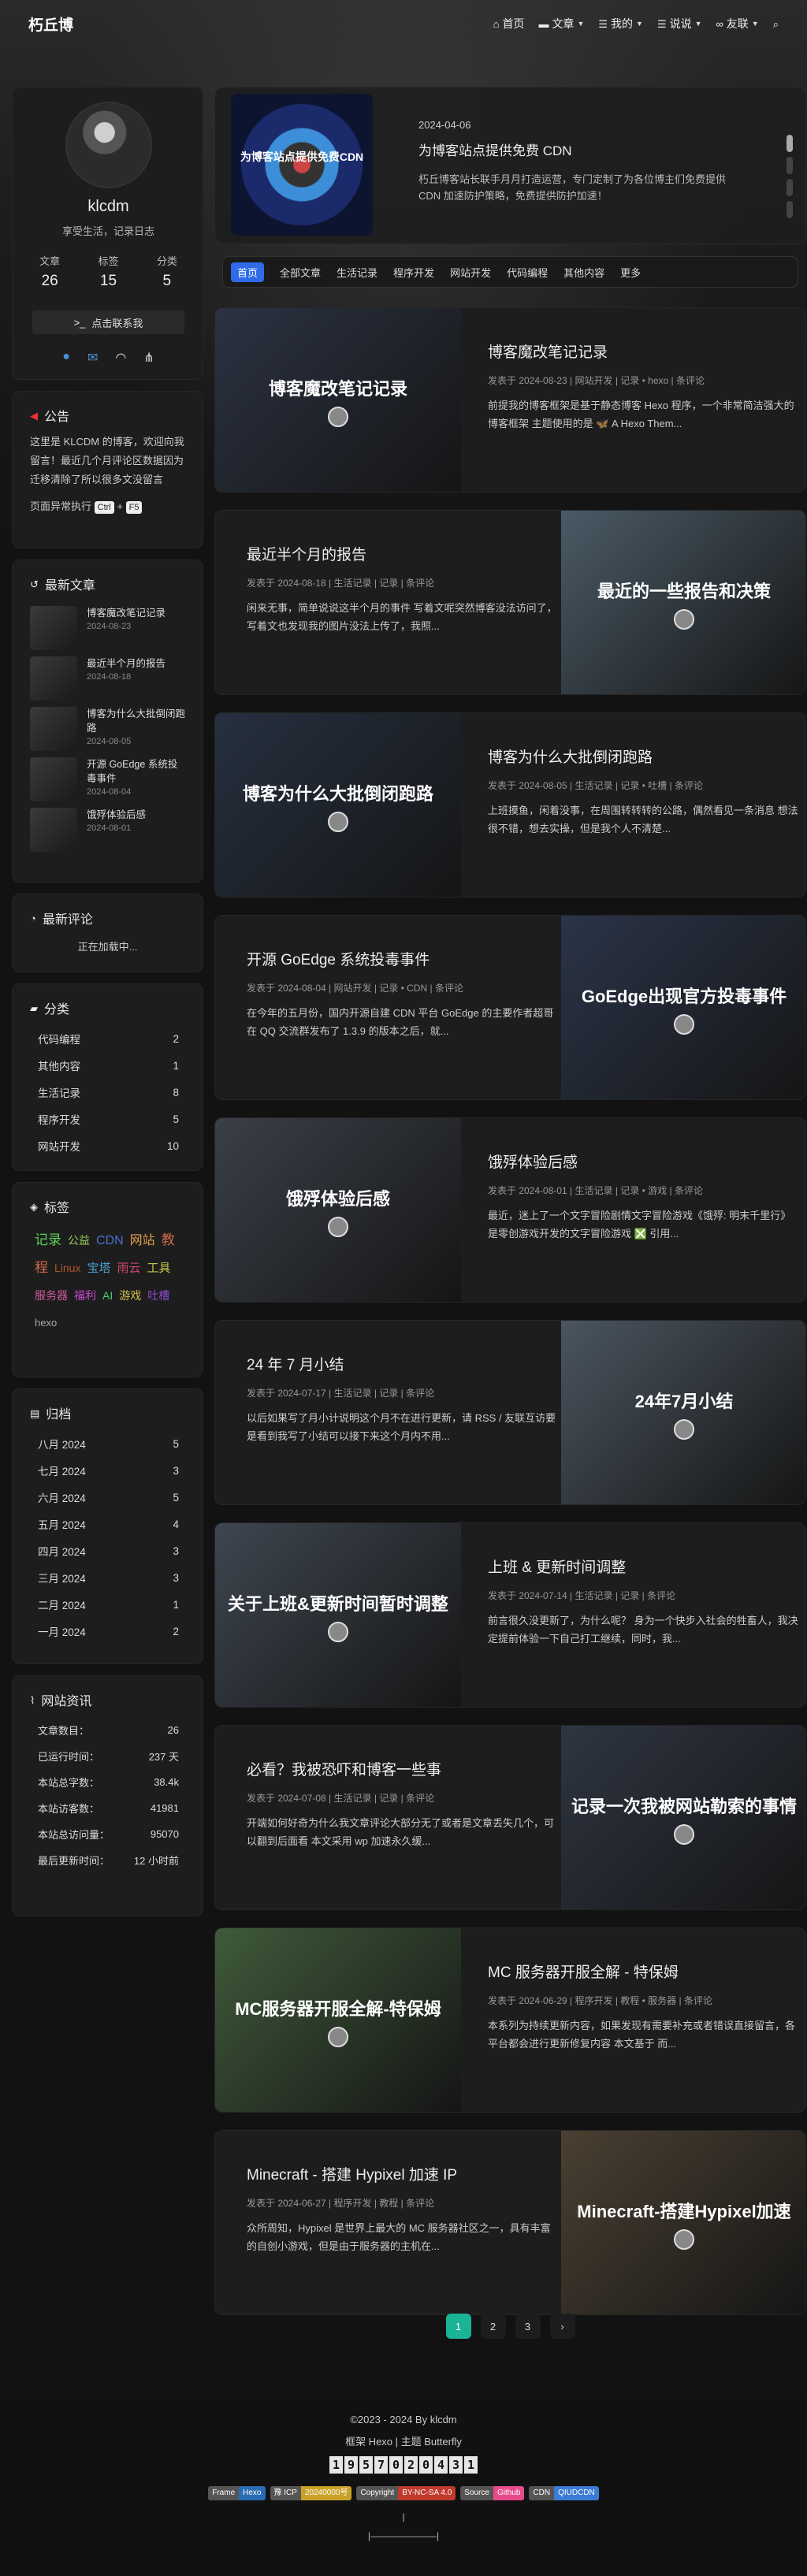 The width and height of the screenshot is (807, 2576). What do you see at coordinates (49, 271) in the screenshot?
I see `stat-articles: 文章 26` at bounding box center [49, 271].